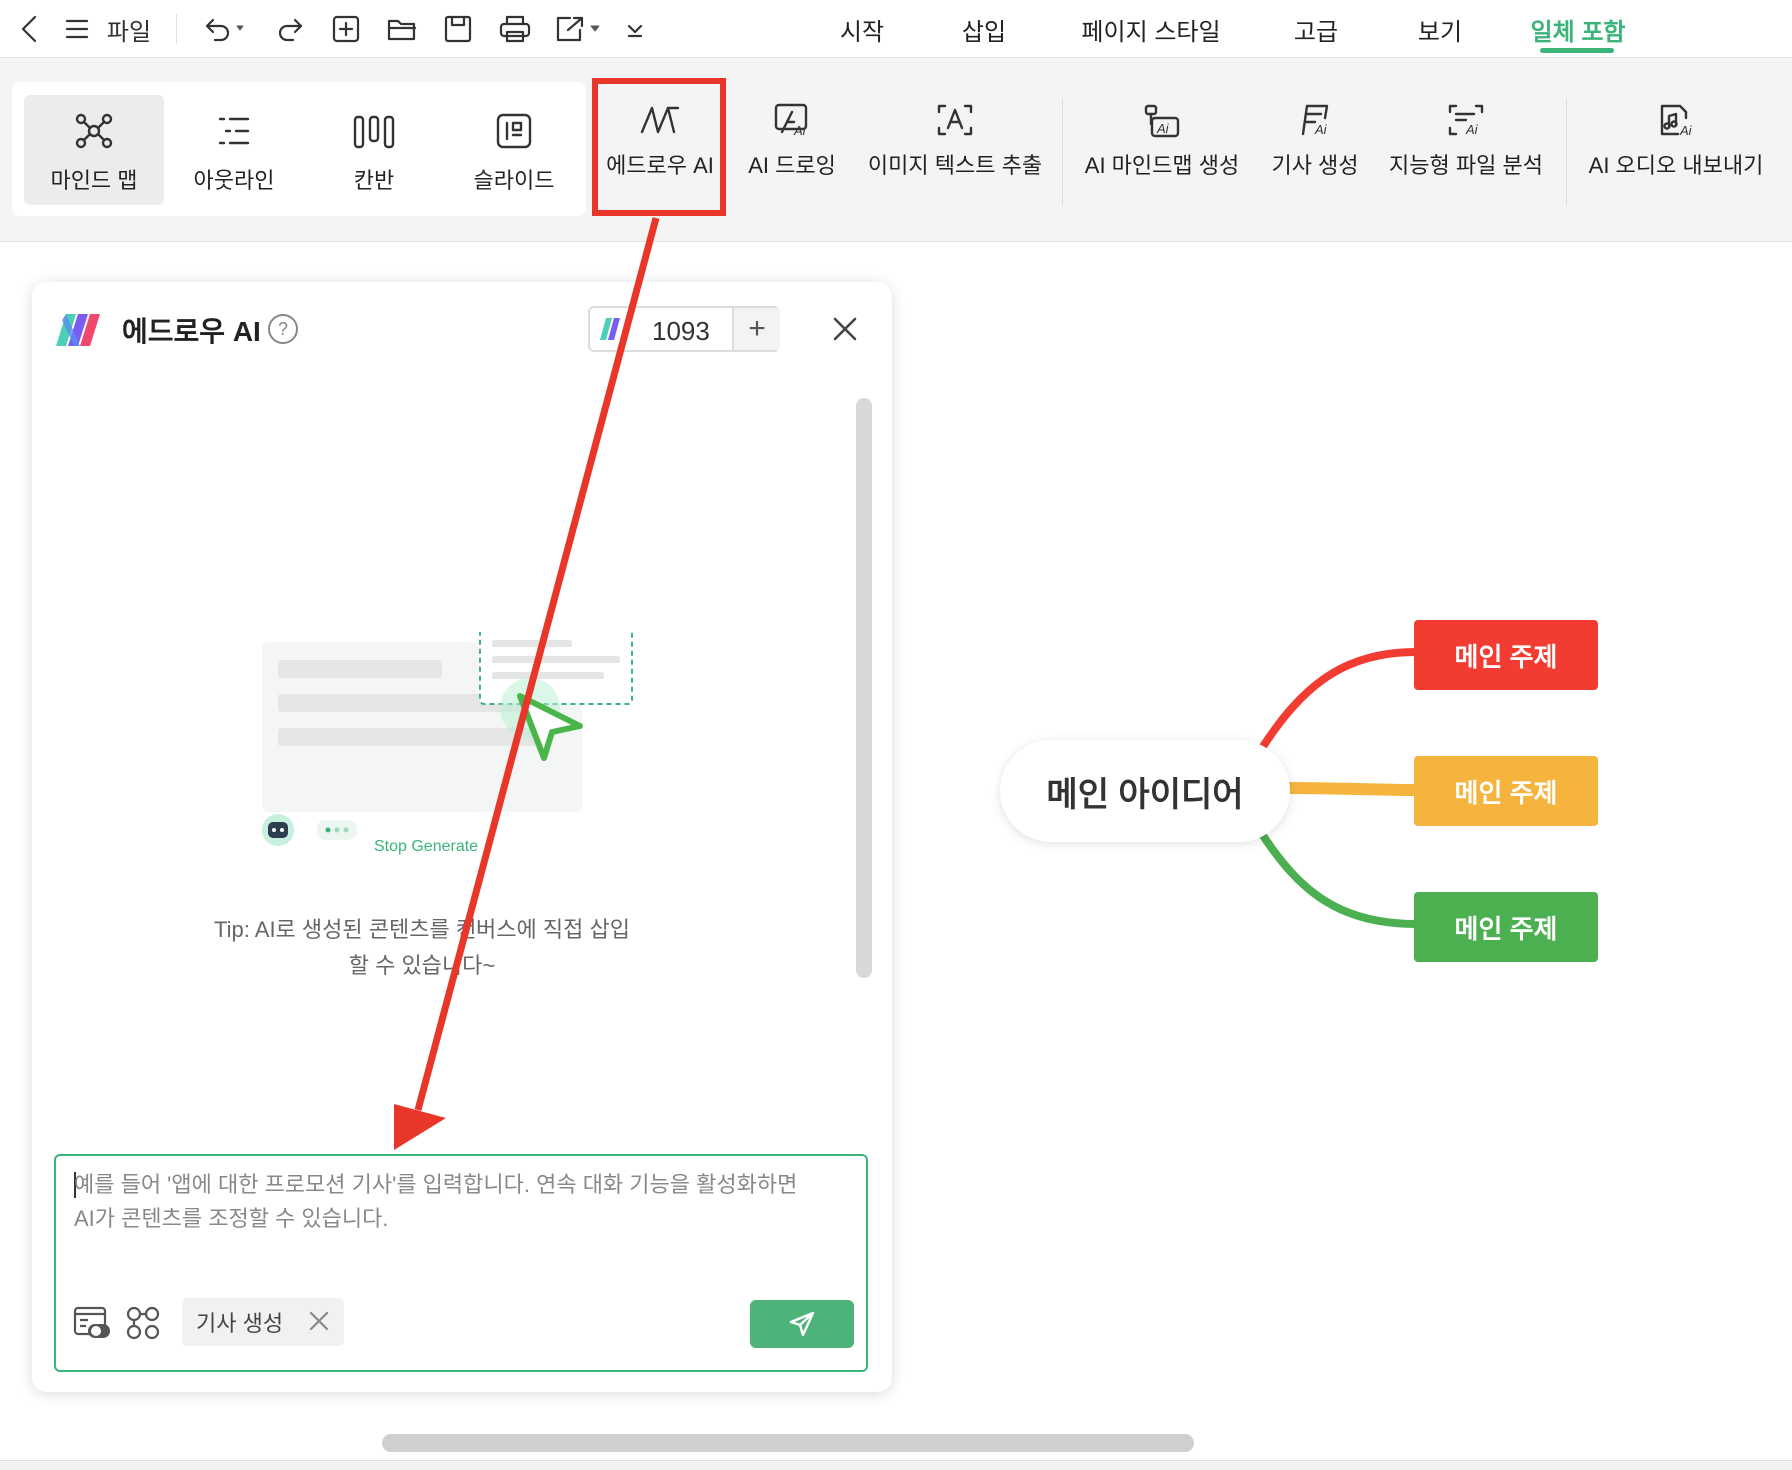 The height and width of the screenshot is (1470, 1792). I want to click on continuous-chat-toggle-icon, so click(92, 1322).